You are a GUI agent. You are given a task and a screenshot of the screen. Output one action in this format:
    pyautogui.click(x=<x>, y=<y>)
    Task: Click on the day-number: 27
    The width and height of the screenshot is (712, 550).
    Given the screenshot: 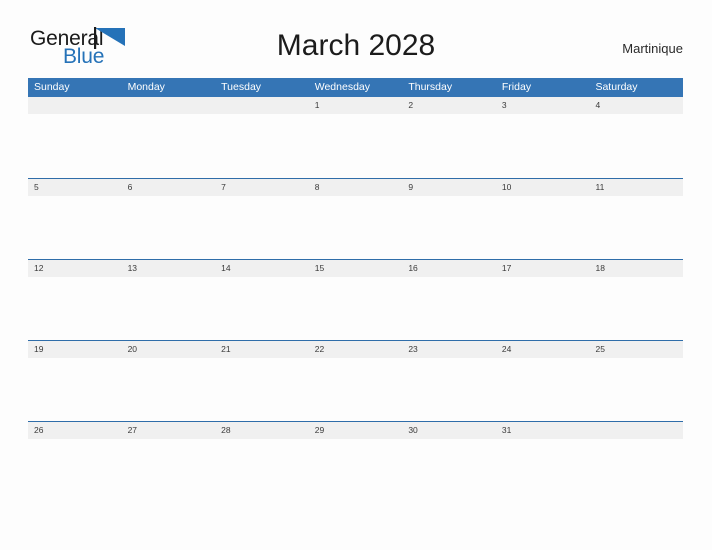 What is the action you would take?
    pyautogui.click(x=132, y=430)
    